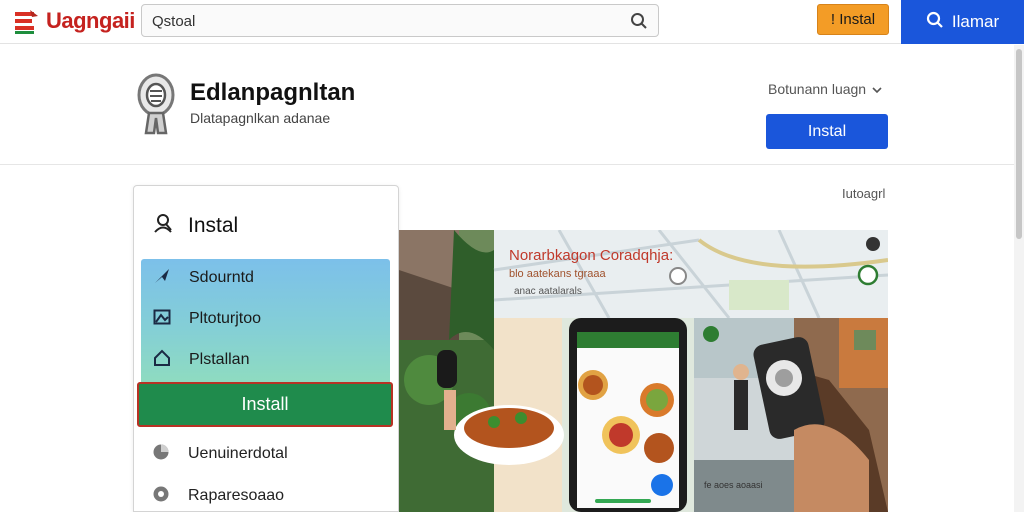  I want to click on language-label: Botunann luagn, so click(817, 89).